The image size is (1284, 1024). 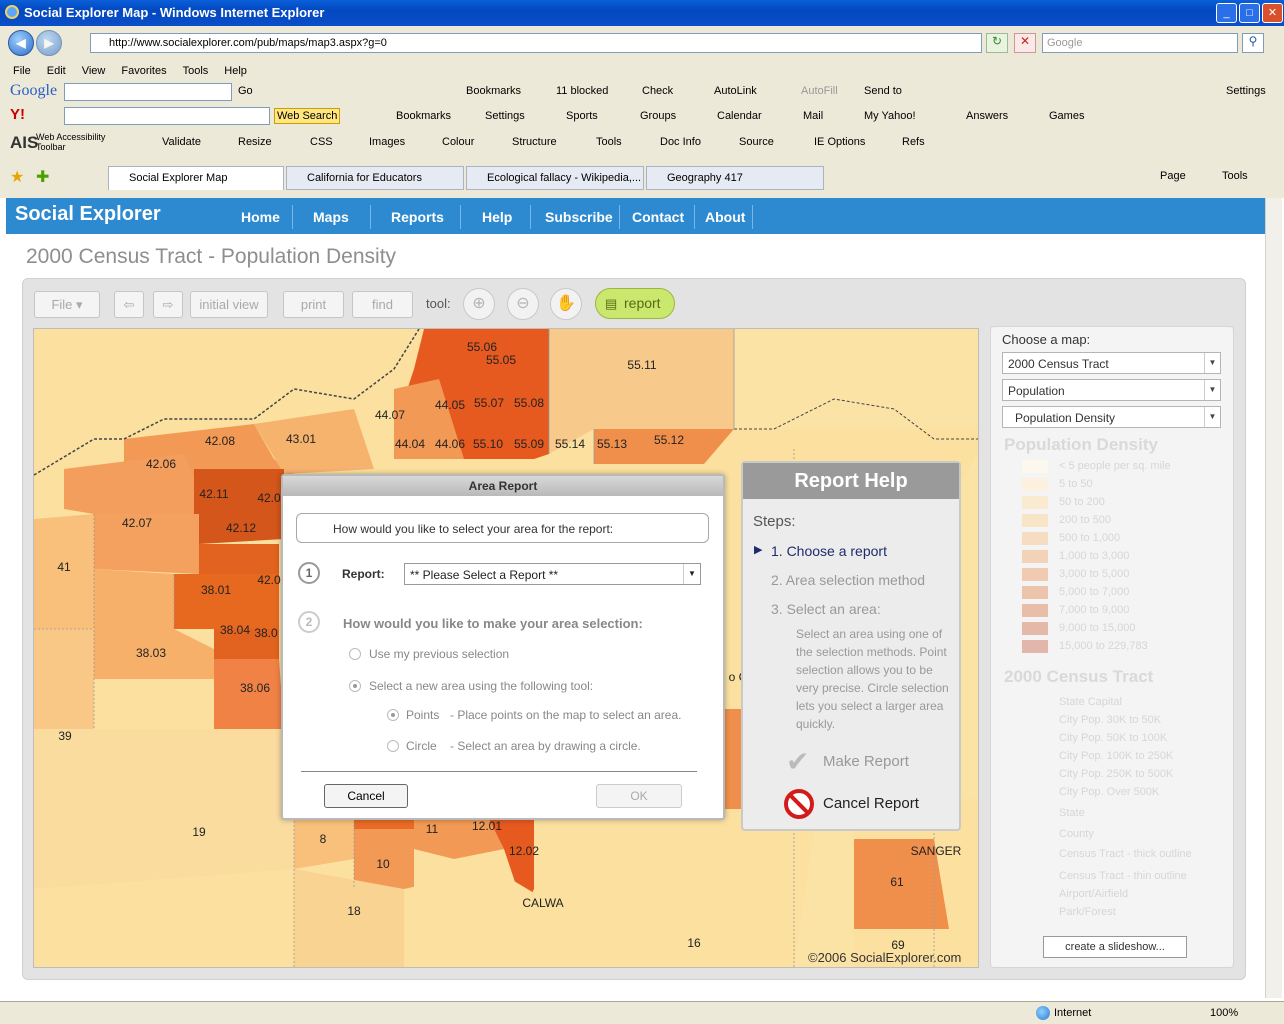 I want to click on yahoo-answers: Answers, so click(x=987, y=116).